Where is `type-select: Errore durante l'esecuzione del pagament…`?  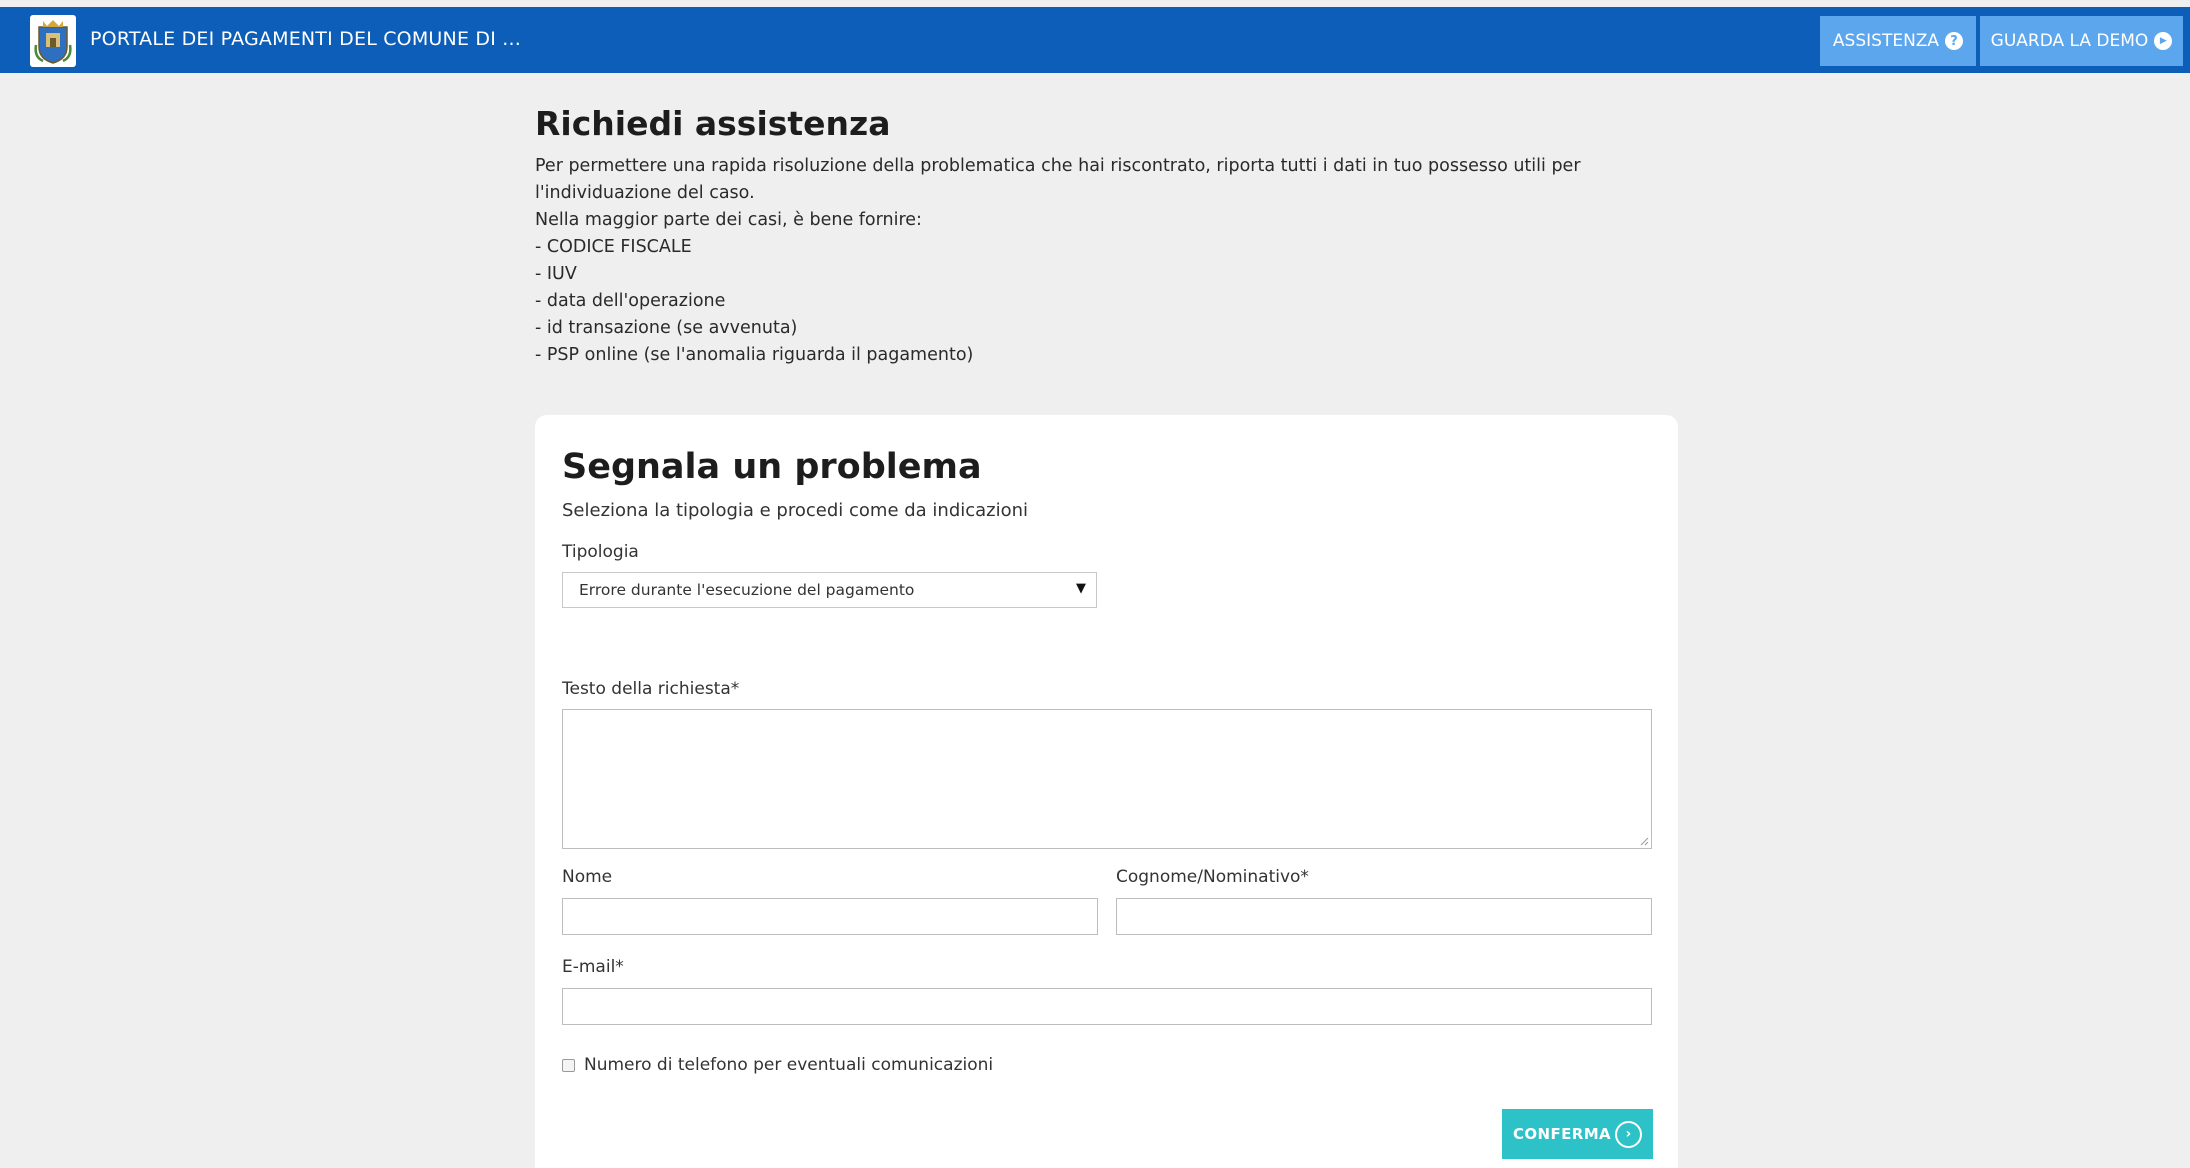 type-select: Errore durante l'esecuzione del pagament… is located at coordinates (829, 590).